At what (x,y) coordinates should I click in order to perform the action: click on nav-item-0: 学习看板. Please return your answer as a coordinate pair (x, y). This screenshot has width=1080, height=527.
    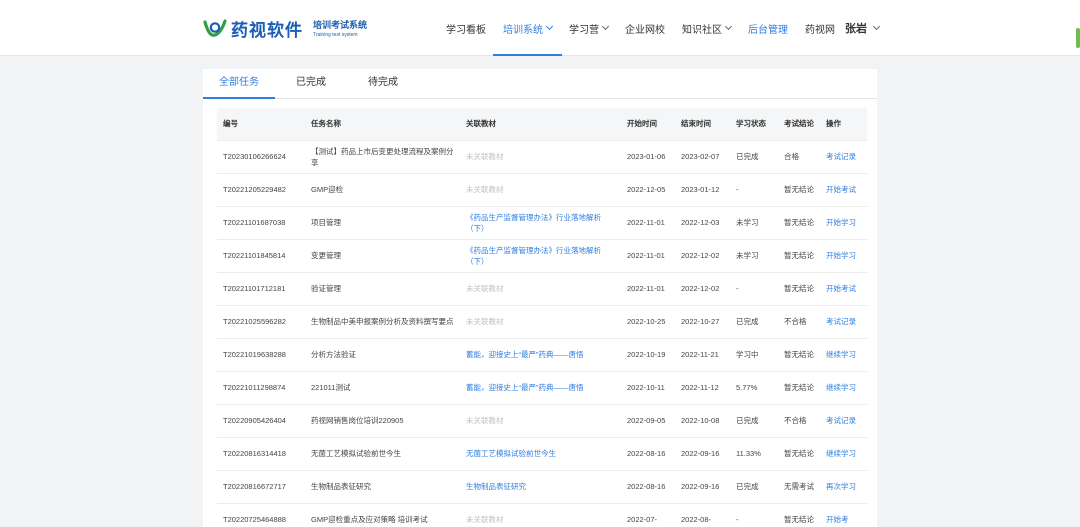
    Looking at the image, I should click on (466, 28).